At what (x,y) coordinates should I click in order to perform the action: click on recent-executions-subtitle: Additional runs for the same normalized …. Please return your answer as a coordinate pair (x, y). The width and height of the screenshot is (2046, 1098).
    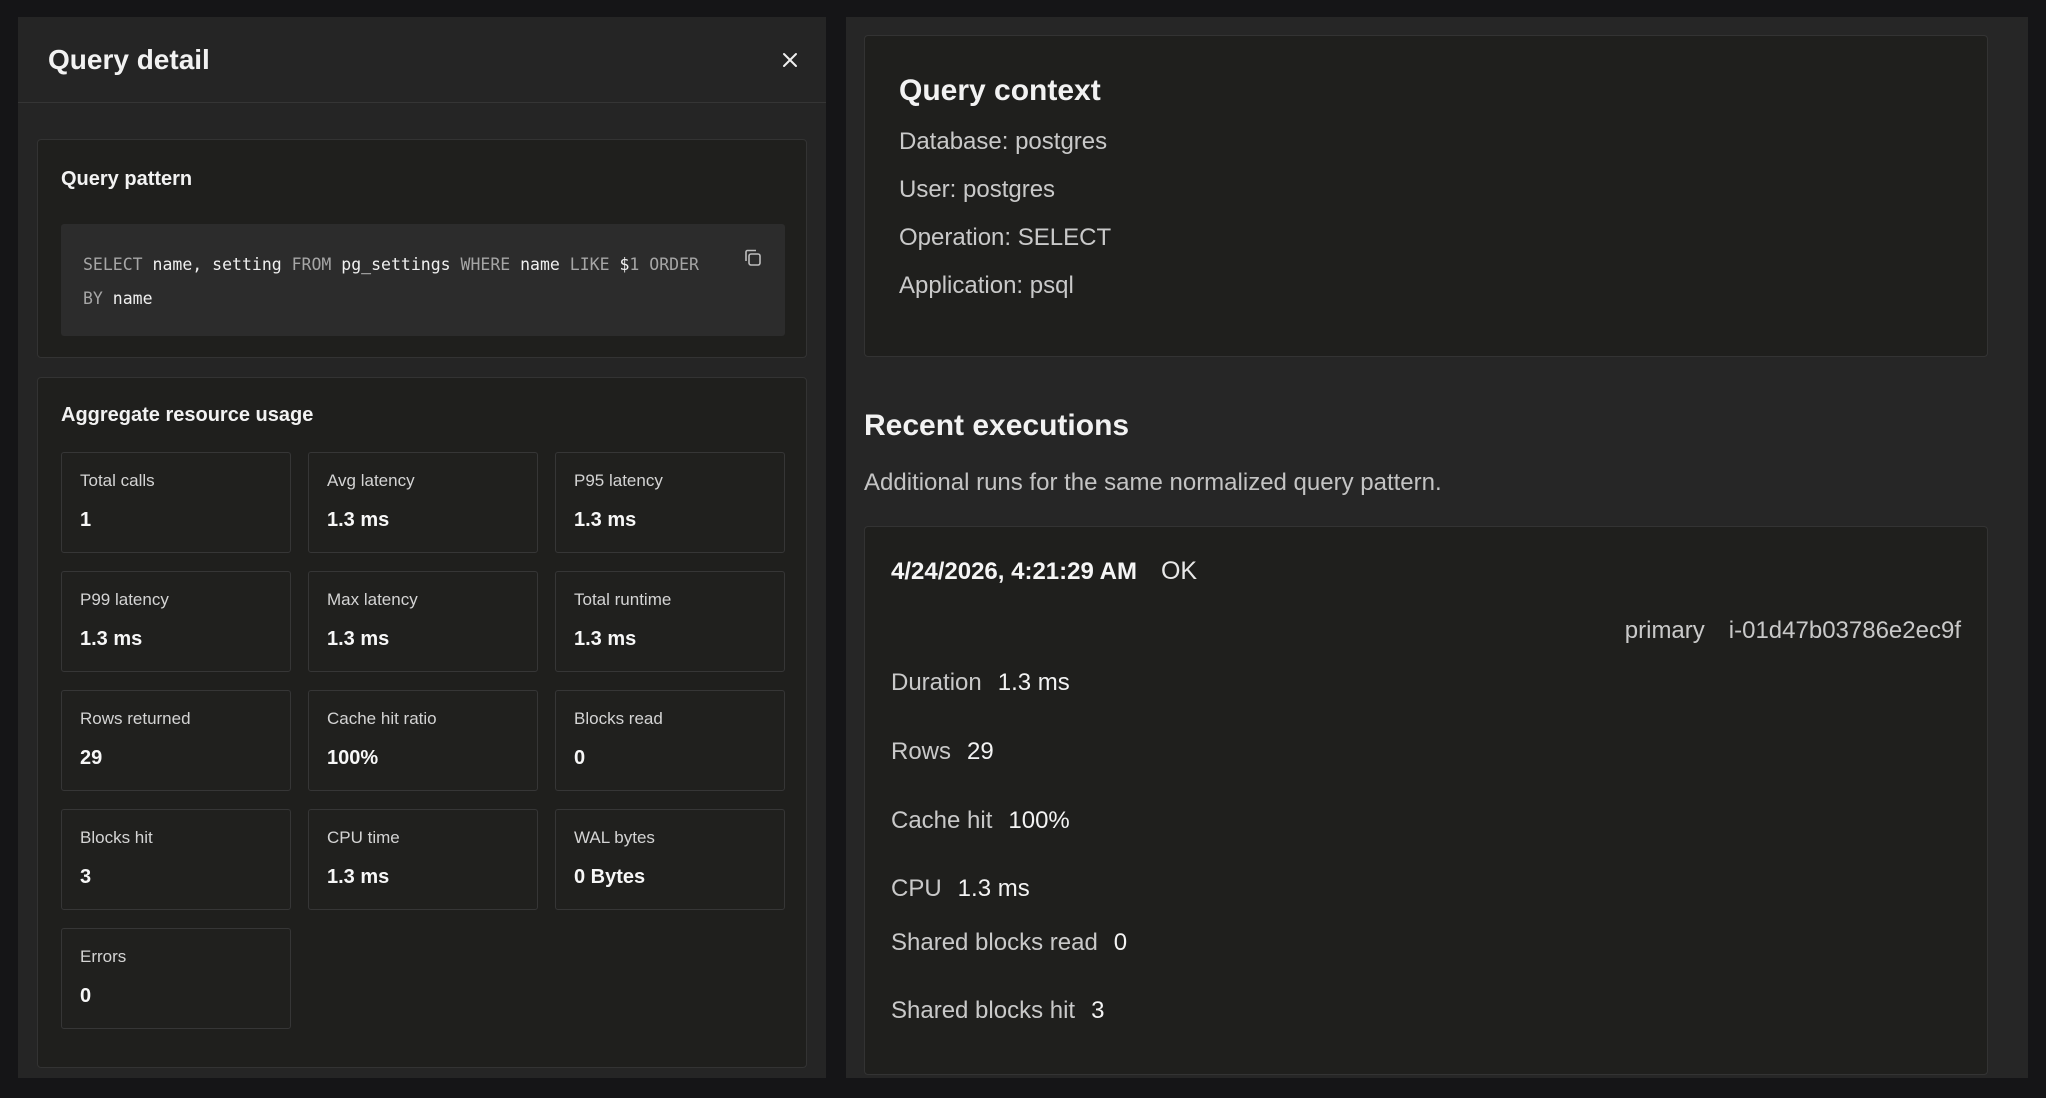
    Looking at the image, I should click on (1153, 482).